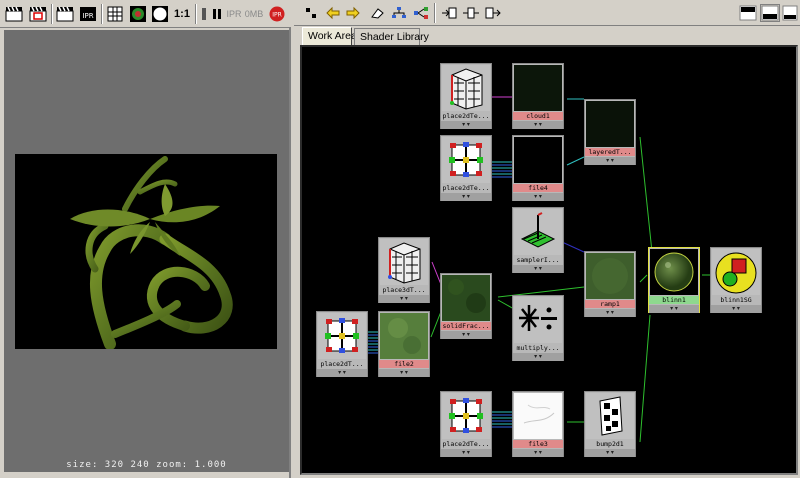  I want to click on pause-icon, so click(217, 14).